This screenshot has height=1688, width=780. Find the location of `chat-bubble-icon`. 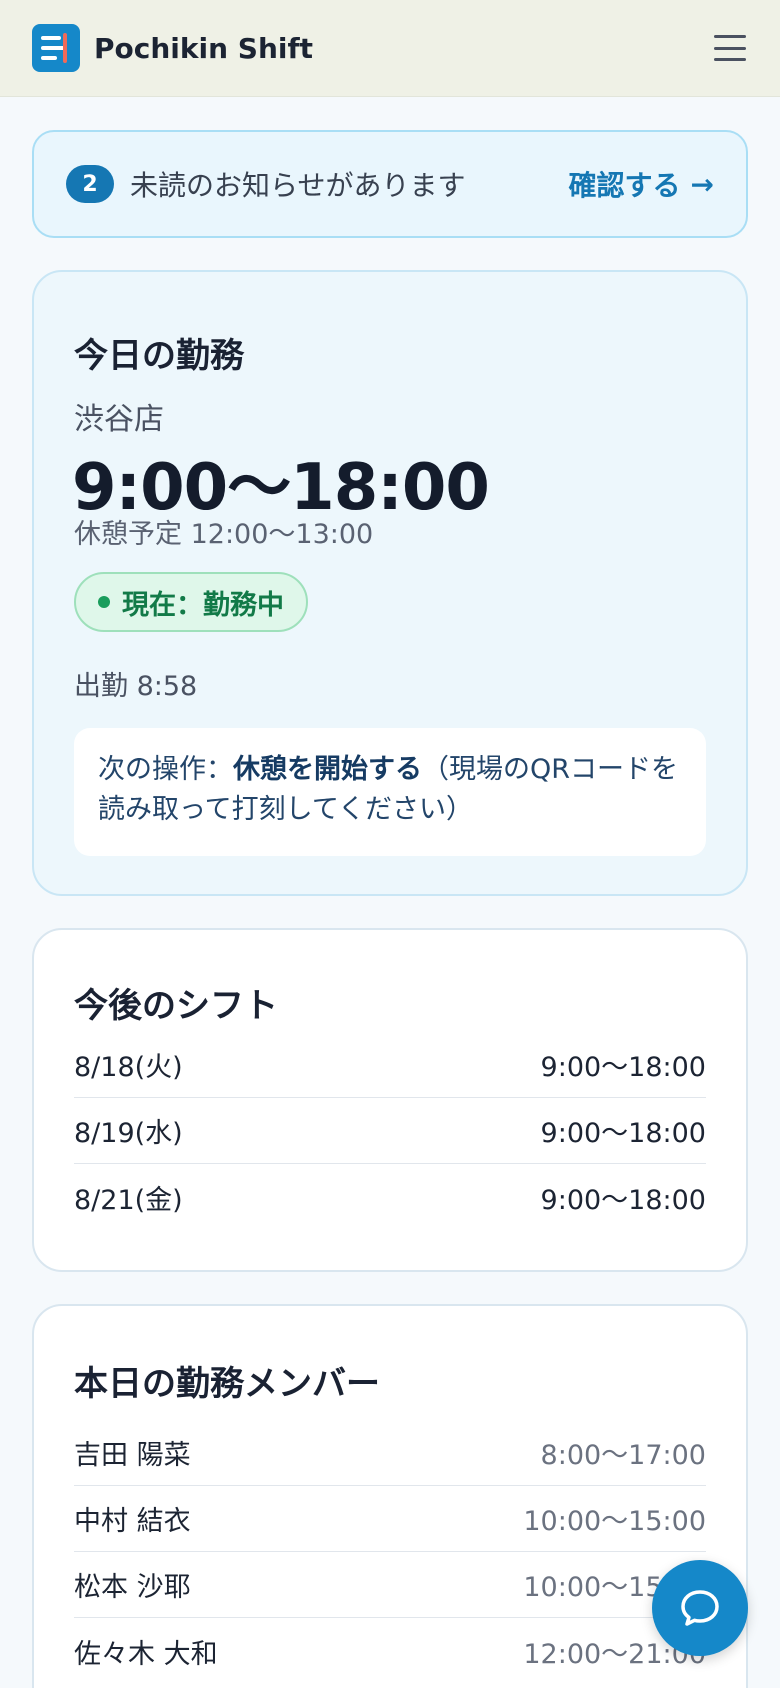

chat-bubble-icon is located at coordinates (700, 1608).